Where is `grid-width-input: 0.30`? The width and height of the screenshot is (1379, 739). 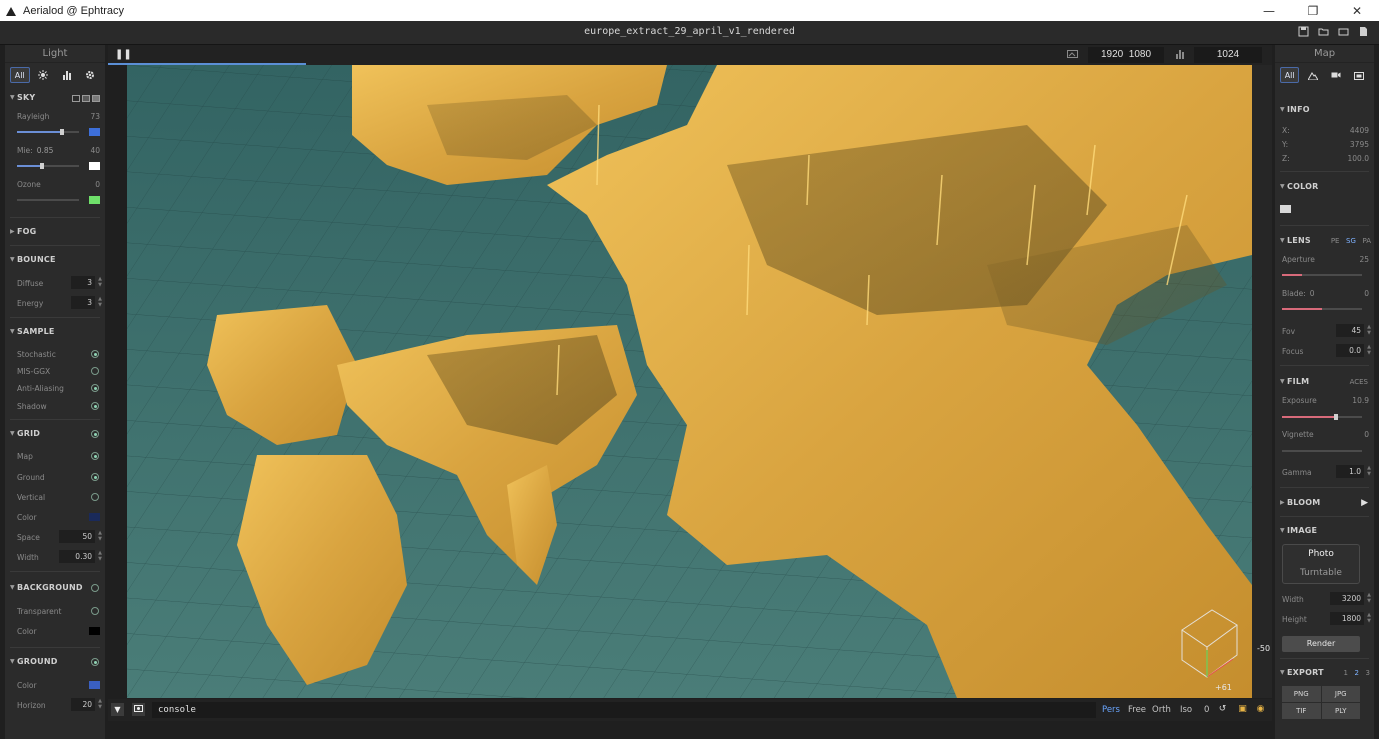 grid-width-input: 0.30 is located at coordinates (77, 556).